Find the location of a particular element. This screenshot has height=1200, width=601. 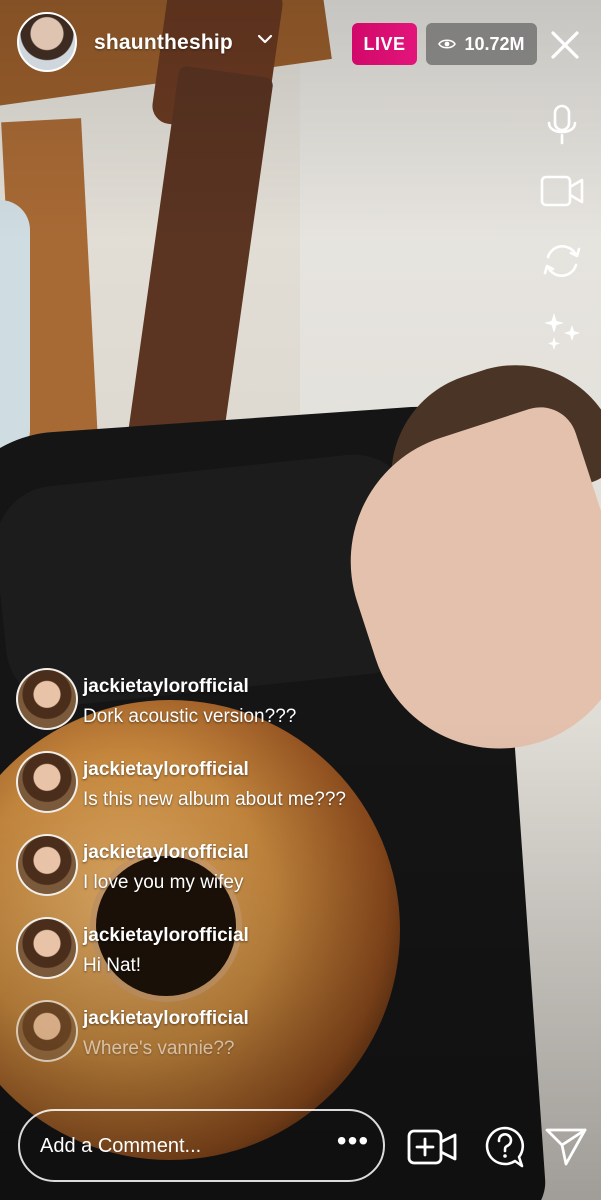

close-icon is located at coordinates (565, 45).